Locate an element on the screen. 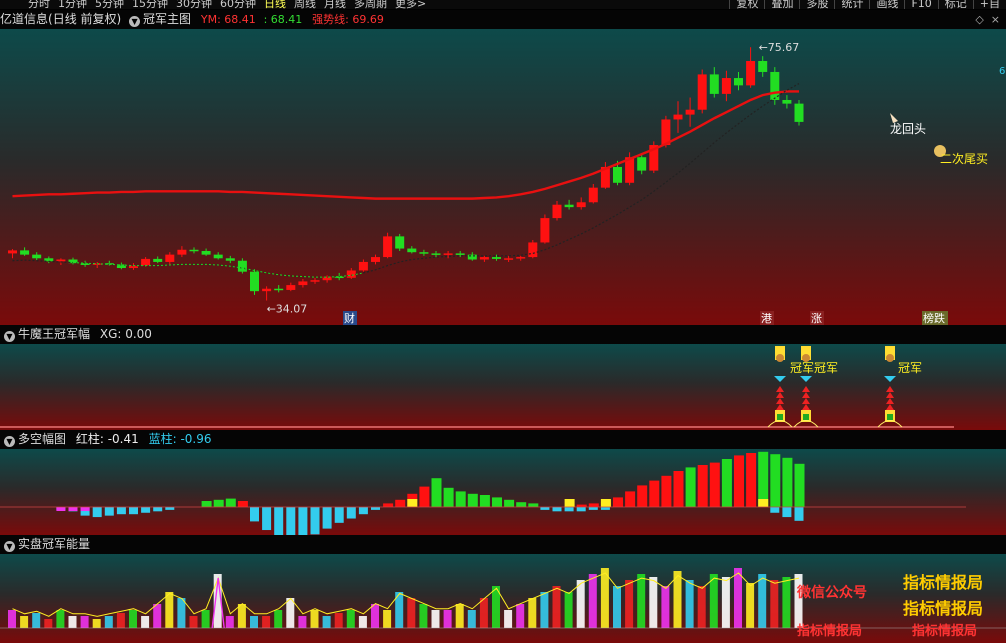 This screenshot has height=643, width=1006. annotation-dragon: 龙回头 is located at coordinates (908, 129).